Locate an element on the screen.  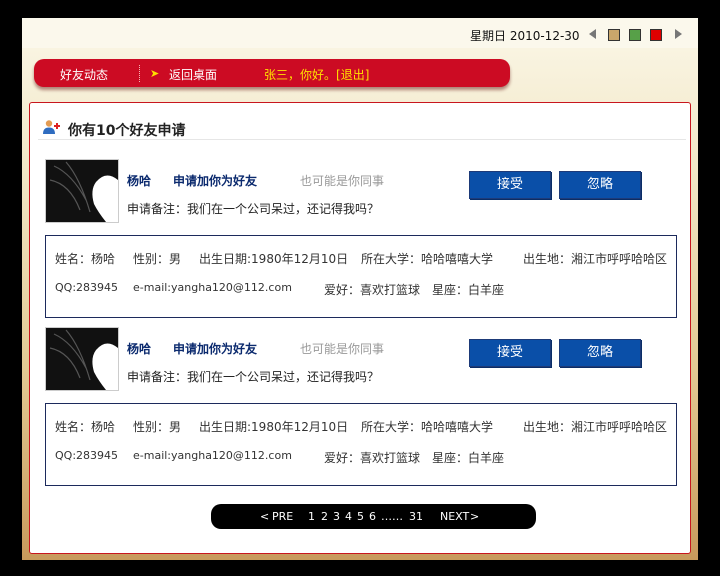
arrow-right-icon: ➤ is located at coordinates (155, 73).